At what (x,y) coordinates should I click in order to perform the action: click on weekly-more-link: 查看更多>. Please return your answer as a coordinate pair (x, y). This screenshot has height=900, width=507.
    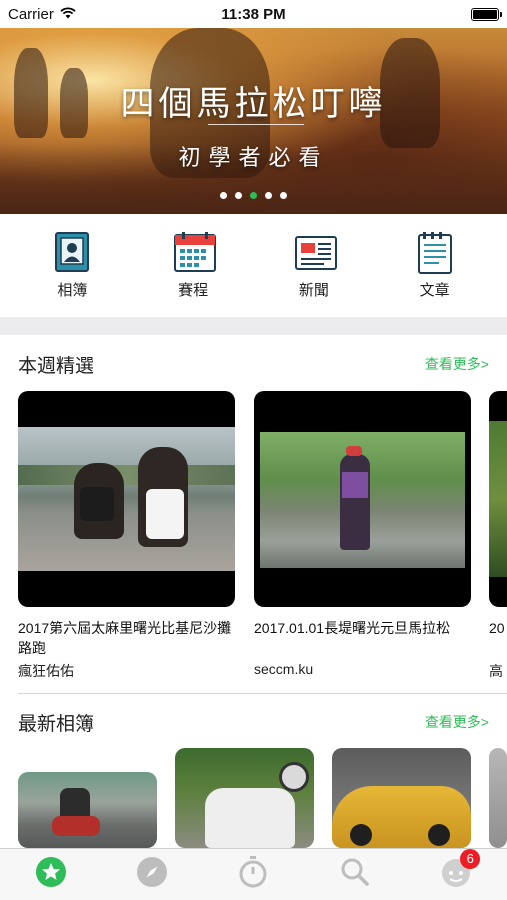
    Looking at the image, I should click on (457, 364).